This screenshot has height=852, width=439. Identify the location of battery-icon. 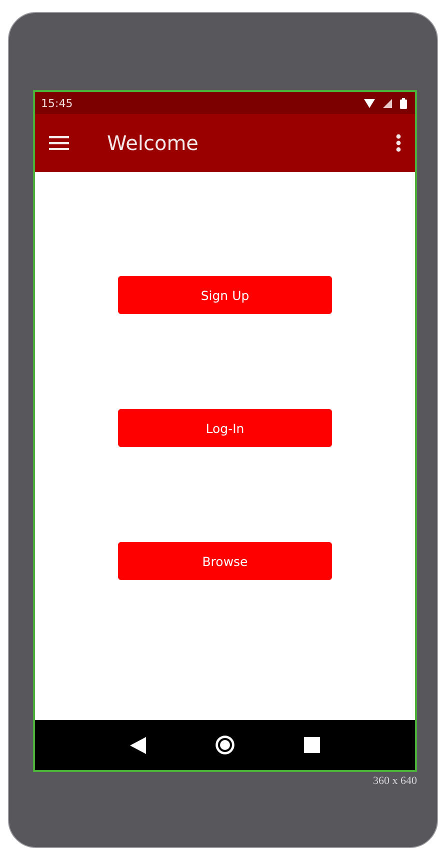
(403, 103).